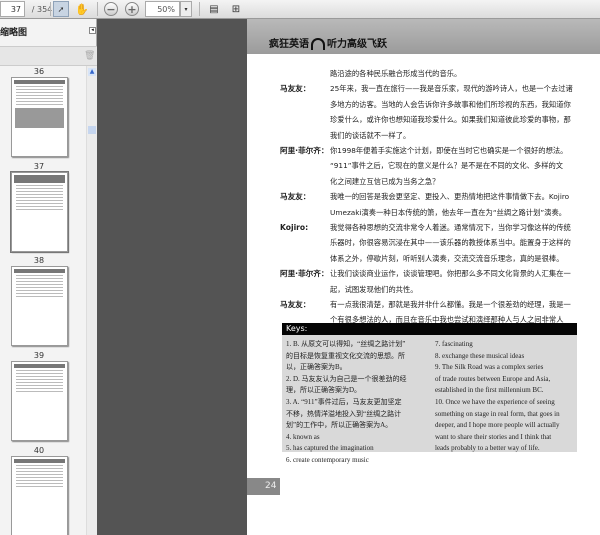 Image resolution: width=600 pixels, height=535 pixels. Describe the element at coordinates (487, 448) in the screenshot. I see `key-line: leads probably to a better way of life.` at that location.